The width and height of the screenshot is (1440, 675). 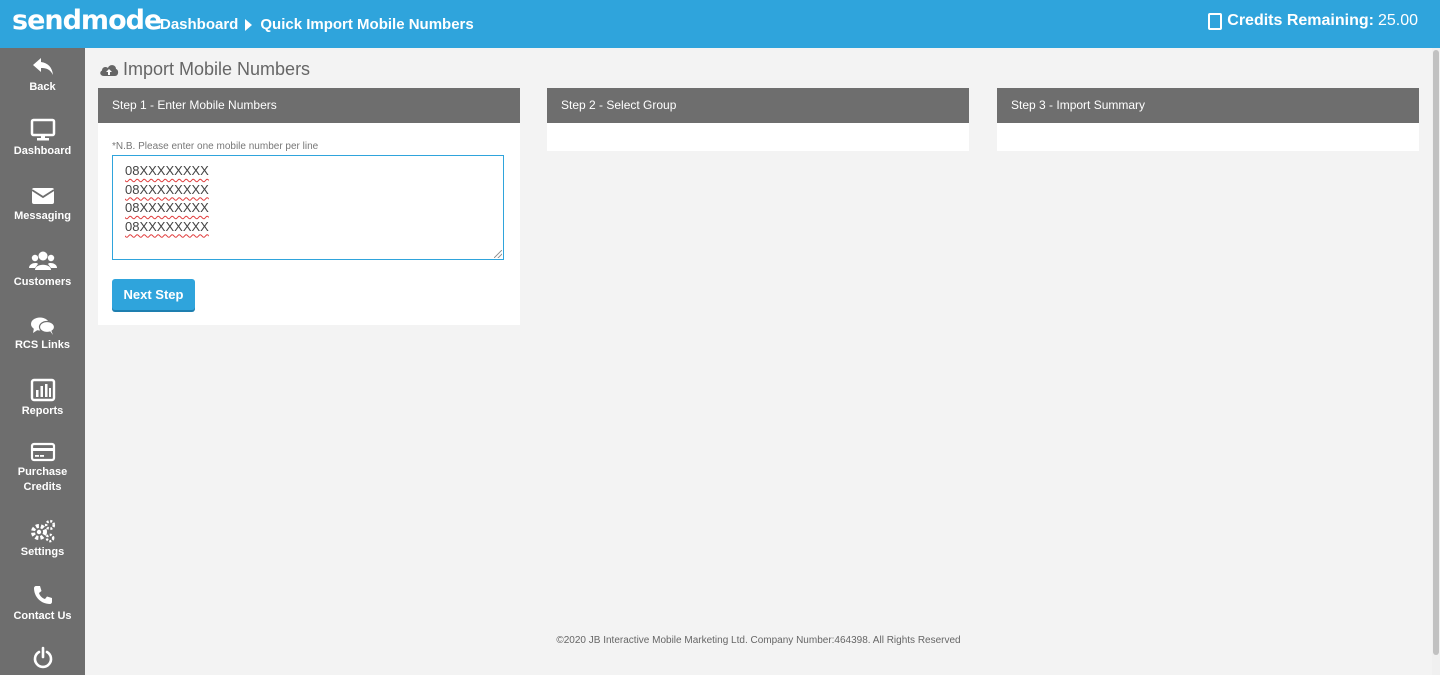 I want to click on breadcrumb-current: Quick Import Mobile Numbers, so click(x=367, y=24).